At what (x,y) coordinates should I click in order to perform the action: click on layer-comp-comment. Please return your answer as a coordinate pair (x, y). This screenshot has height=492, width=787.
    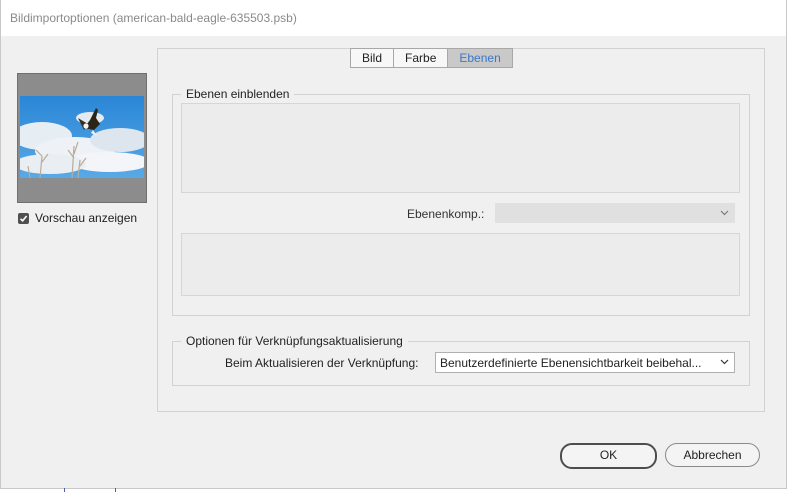
    Looking at the image, I should click on (460, 264).